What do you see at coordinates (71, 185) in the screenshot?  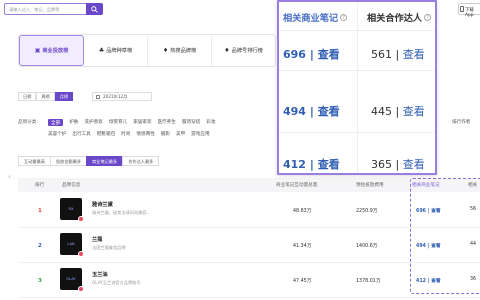 I see `col-brand: 品牌信息` at bounding box center [71, 185].